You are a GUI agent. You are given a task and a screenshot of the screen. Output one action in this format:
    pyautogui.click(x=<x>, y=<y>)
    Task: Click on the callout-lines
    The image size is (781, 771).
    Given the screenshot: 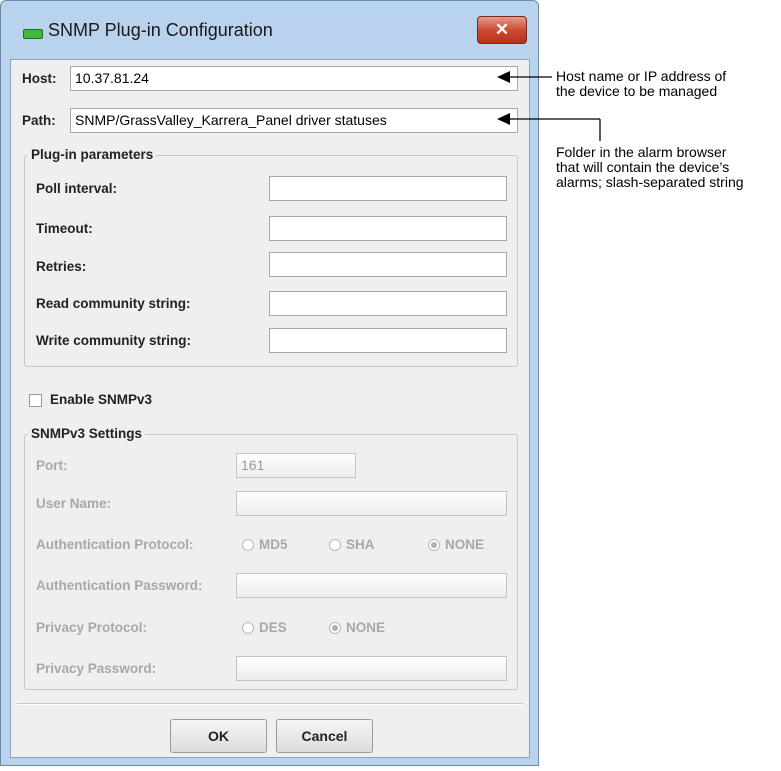 What is the action you would take?
    pyautogui.click(x=549, y=106)
    